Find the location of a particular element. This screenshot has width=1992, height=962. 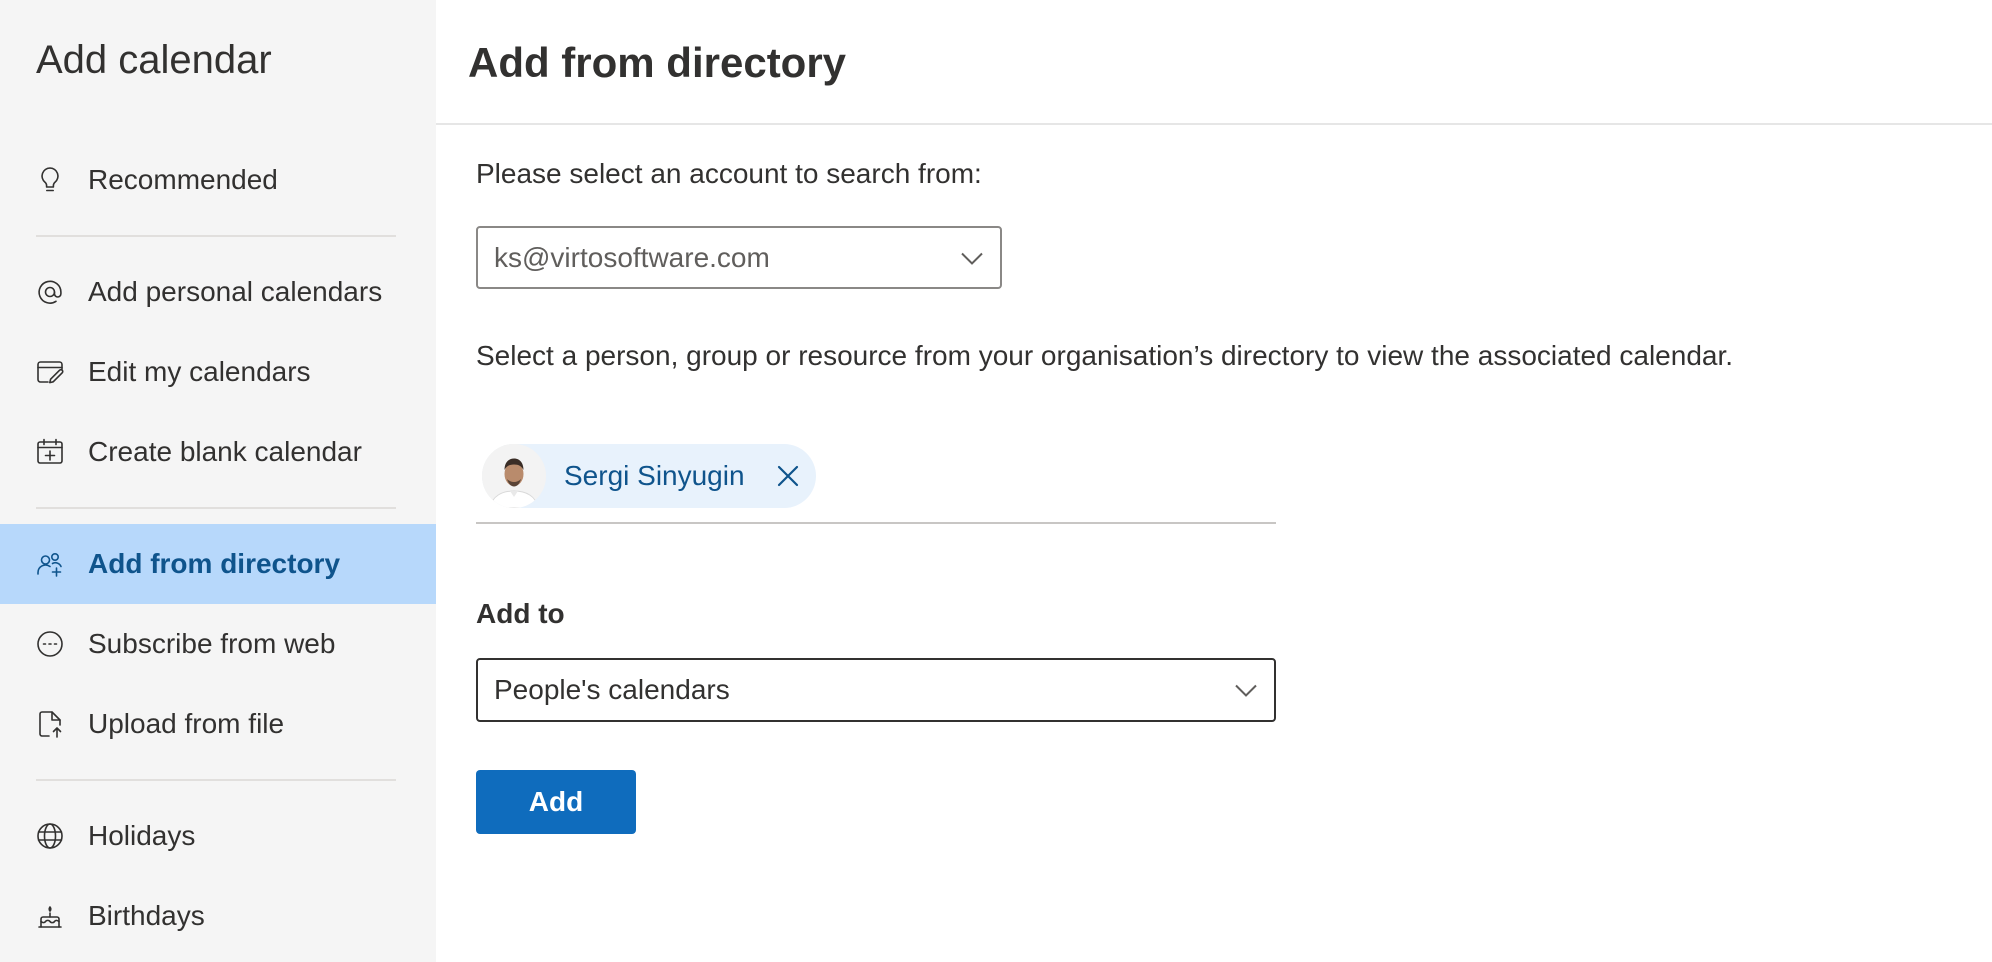

sidebar-item-edit-my-calendars: Edit my calendars is located at coordinates (218, 372).